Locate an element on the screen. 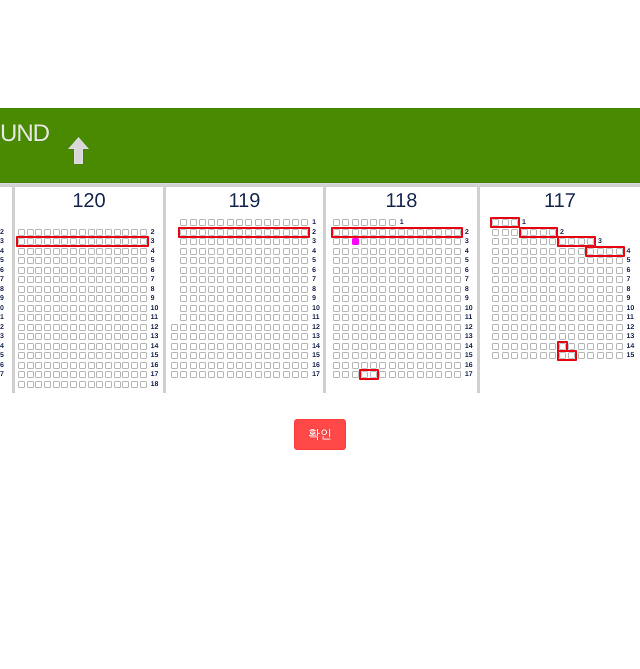 Image resolution: width=640 pixels, height=669 pixels. section-number: 117 is located at coordinates (560, 201).